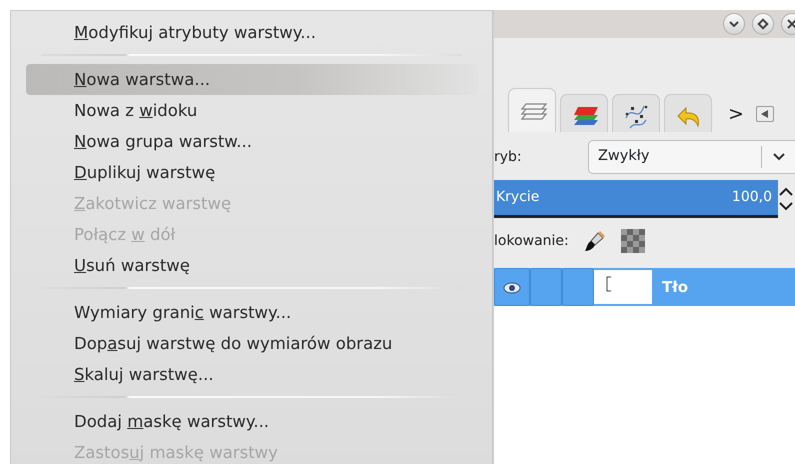 The height and width of the screenshot is (464, 795). Describe the element at coordinates (594, 241) in the screenshot. I see `paintbrush-icon` at that location.